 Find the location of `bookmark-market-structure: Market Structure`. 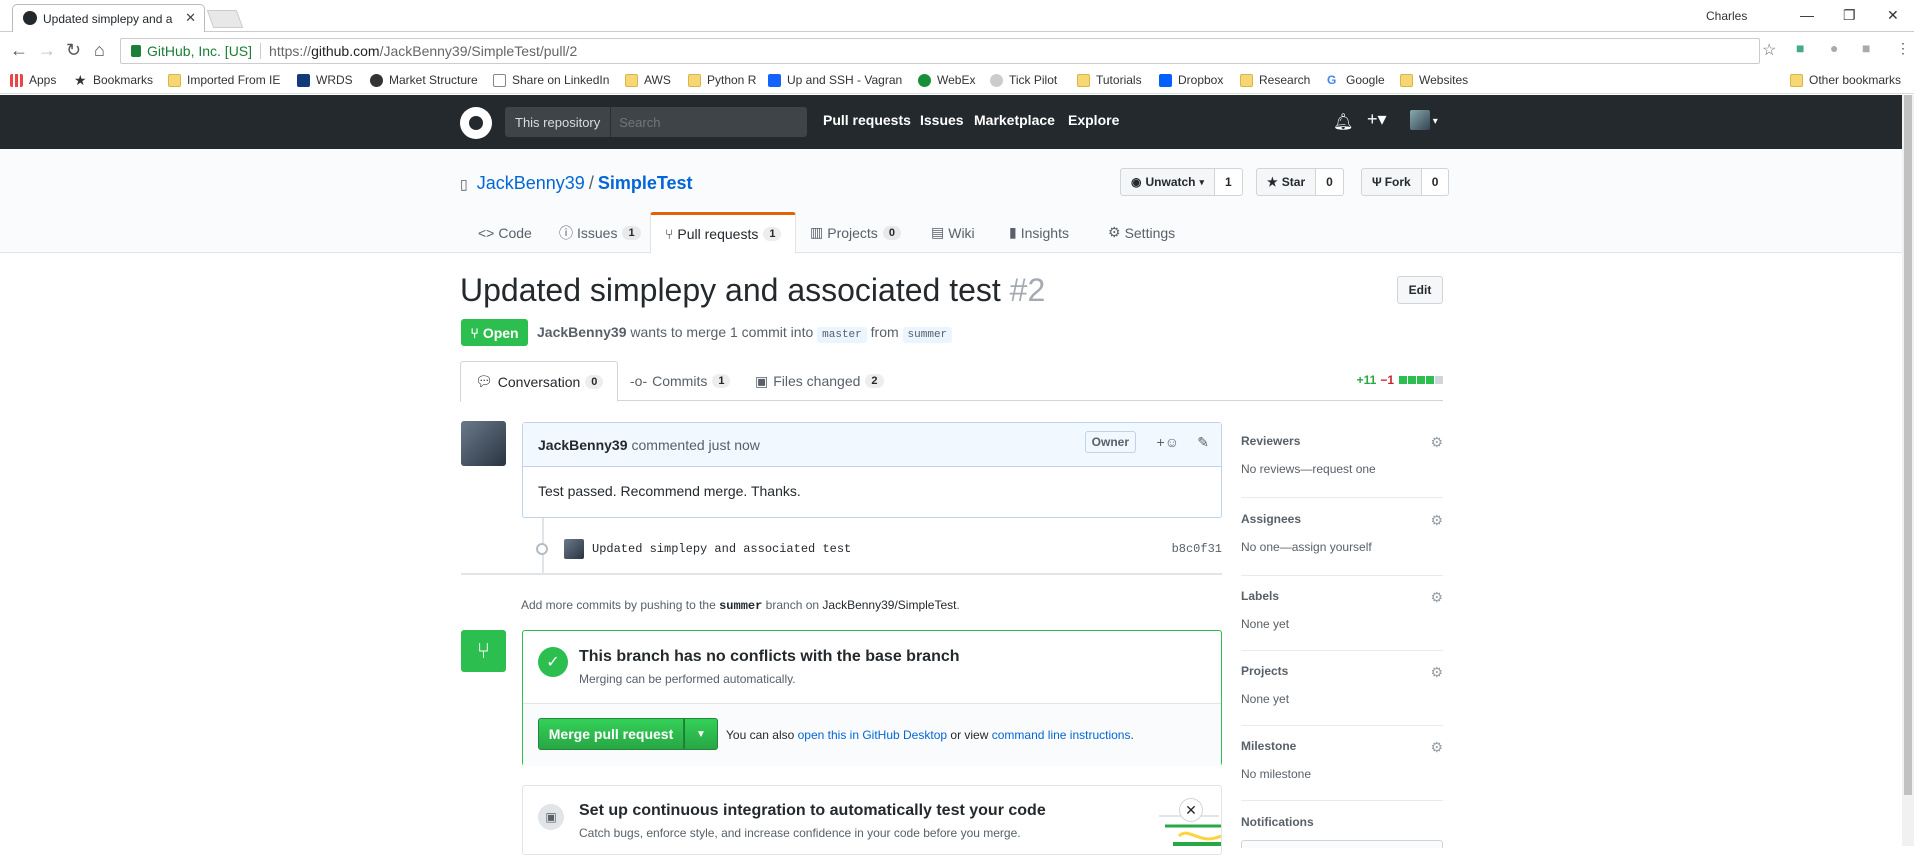

bookmark-market-structure: Market Structure is located at coordinates (424, 80).